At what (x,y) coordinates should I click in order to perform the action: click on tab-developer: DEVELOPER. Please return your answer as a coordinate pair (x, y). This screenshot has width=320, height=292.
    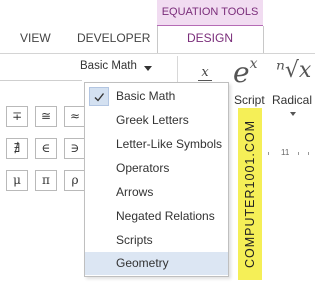
    Looking at the image, I should click on (113, 38).